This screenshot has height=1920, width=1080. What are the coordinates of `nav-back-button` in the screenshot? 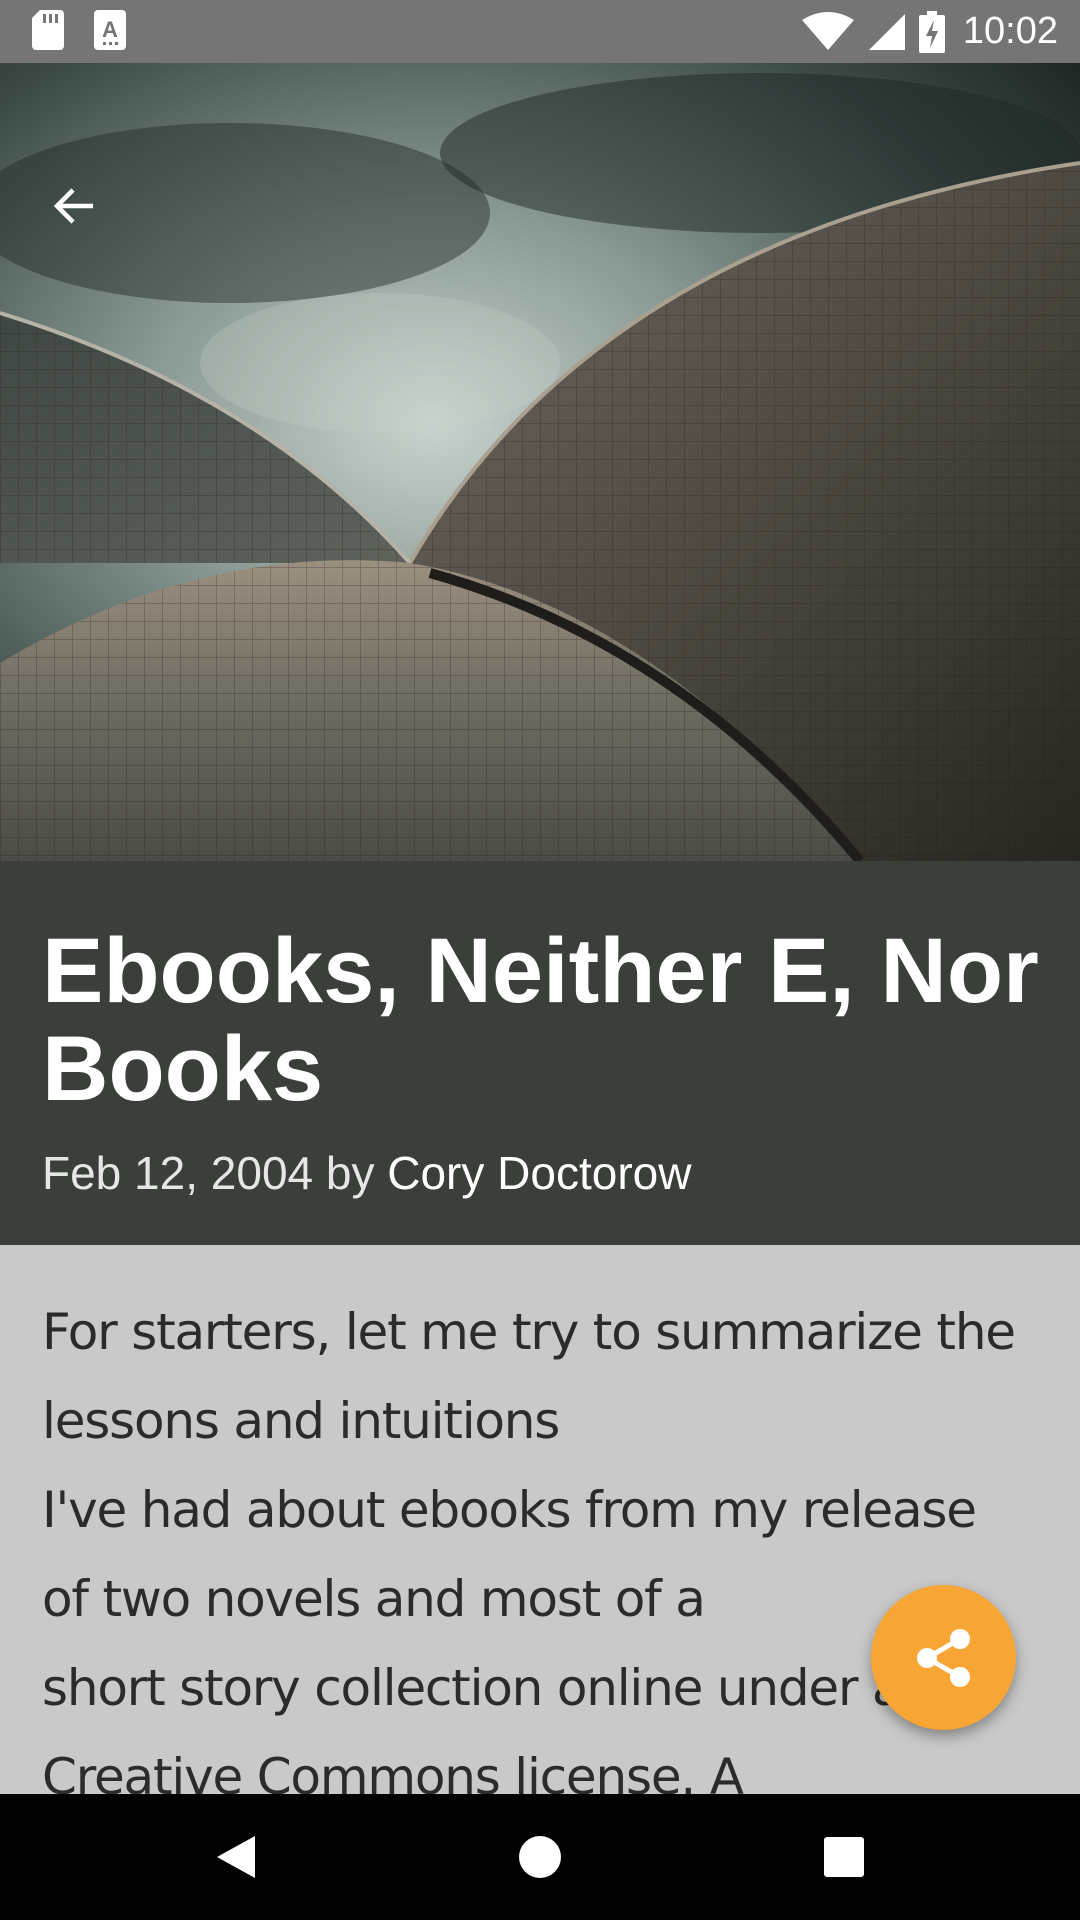 It's located at (236, 1857).